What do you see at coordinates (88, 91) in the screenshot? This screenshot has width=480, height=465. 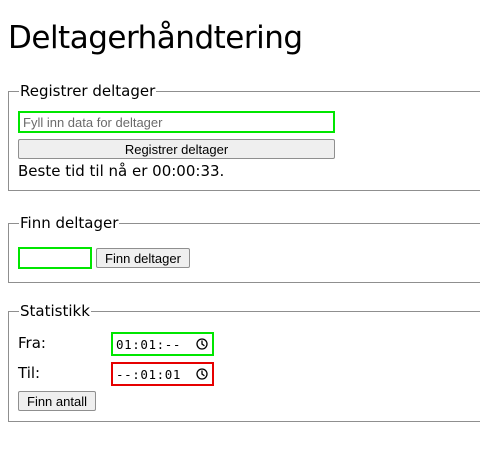 I see `register-legend: Registrer deltager` at bounding box center [88, 91].